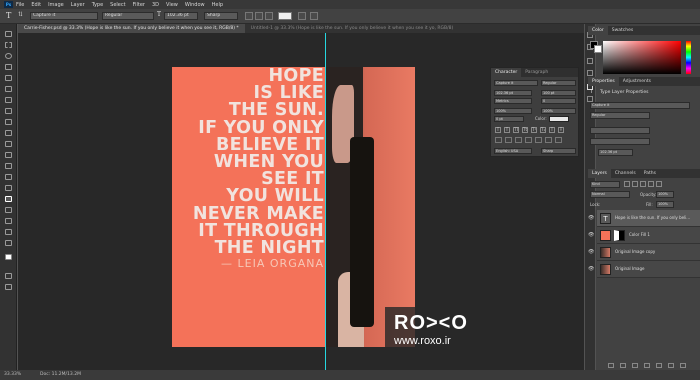 Image resolution: width=700 pixels, height=380 pixels. Describe the element at coordinates (8, 34) in the screenshot. I see `move-tool-icon` at that location.